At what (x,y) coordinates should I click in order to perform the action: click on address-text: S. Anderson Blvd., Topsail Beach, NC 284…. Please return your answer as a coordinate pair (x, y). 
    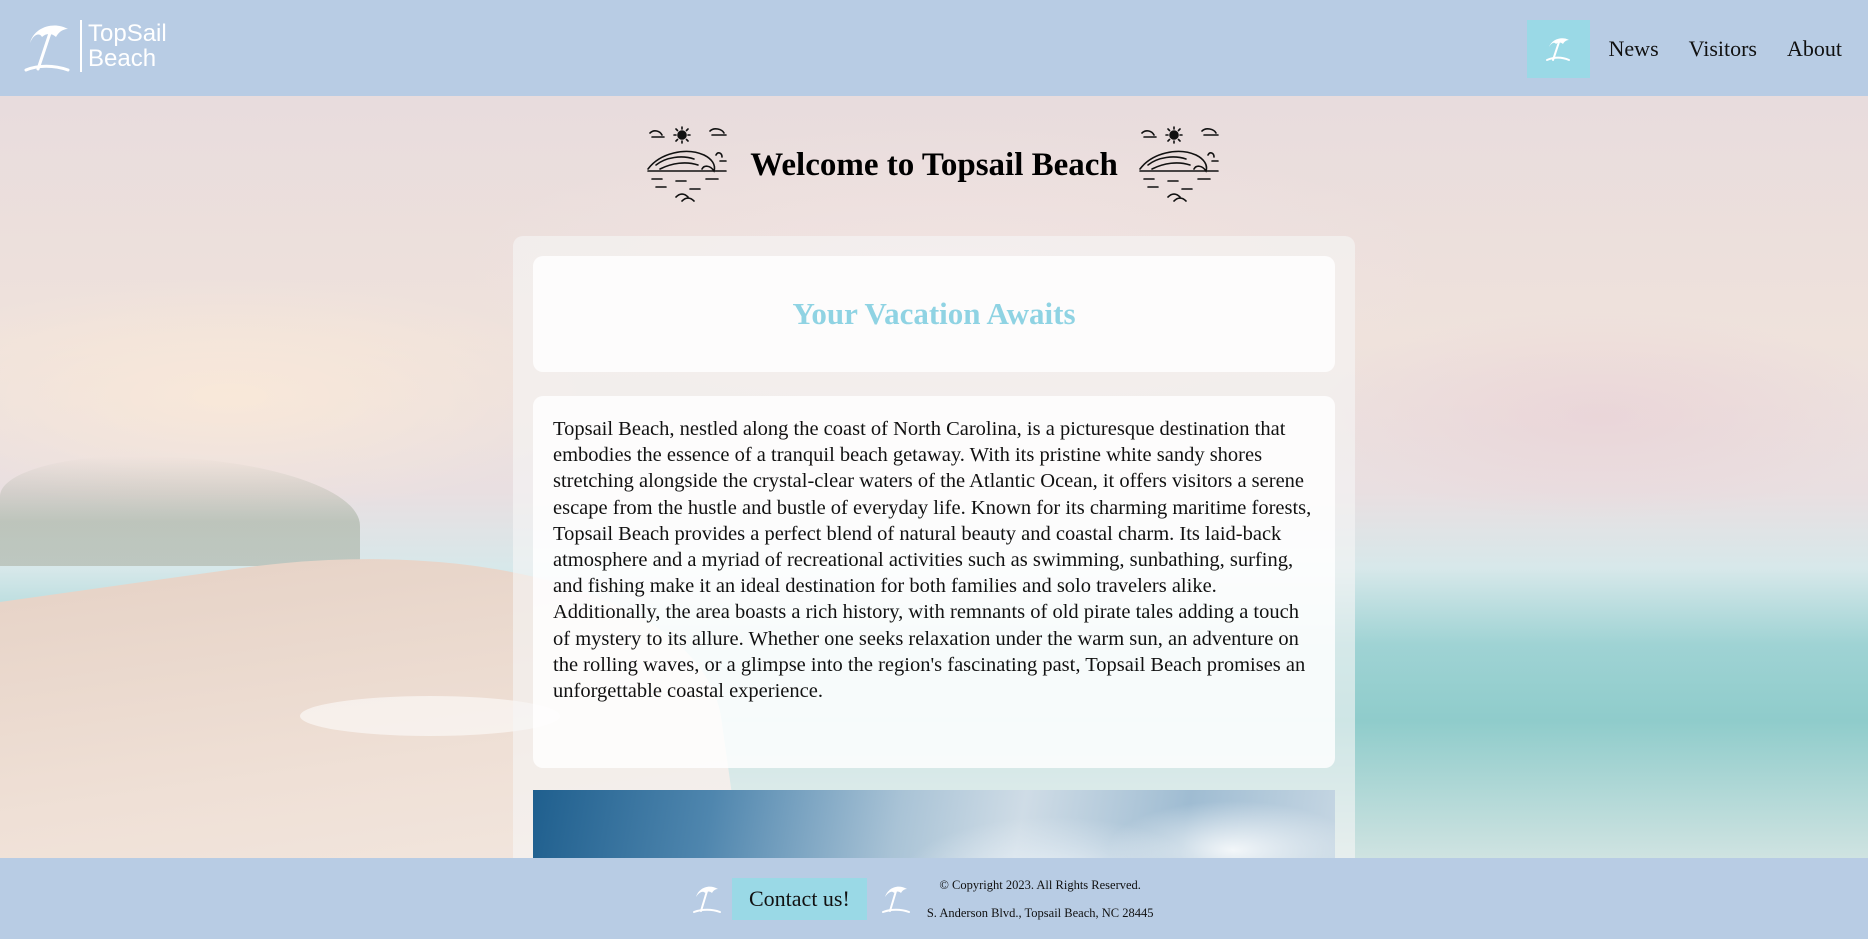
    Looking at the image, I should click on (1040, 913).